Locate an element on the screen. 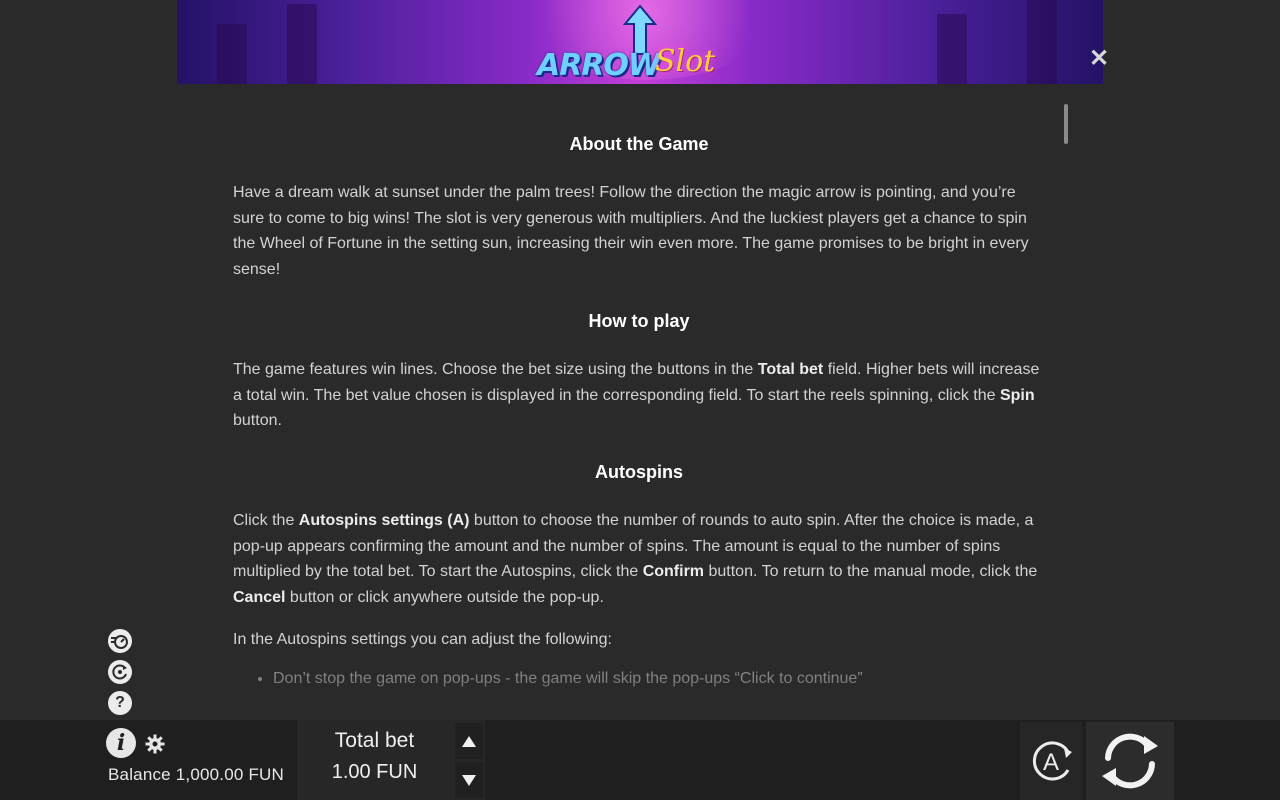 The width and height of the screenshot is (1280, 800). section-title-about: About the Game is located at coordinates (639, 144).